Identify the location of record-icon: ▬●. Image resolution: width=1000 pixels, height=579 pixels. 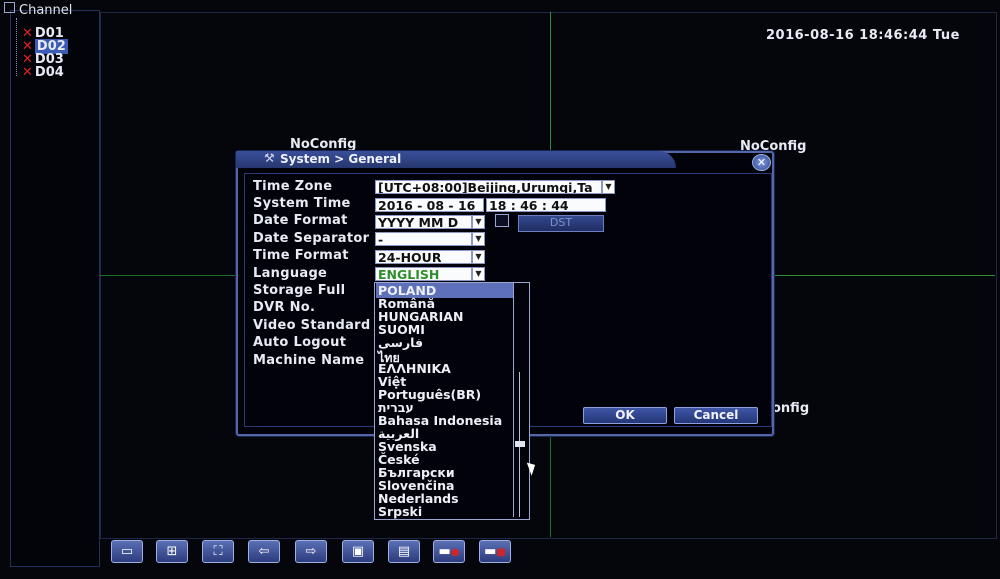
(449, 551).